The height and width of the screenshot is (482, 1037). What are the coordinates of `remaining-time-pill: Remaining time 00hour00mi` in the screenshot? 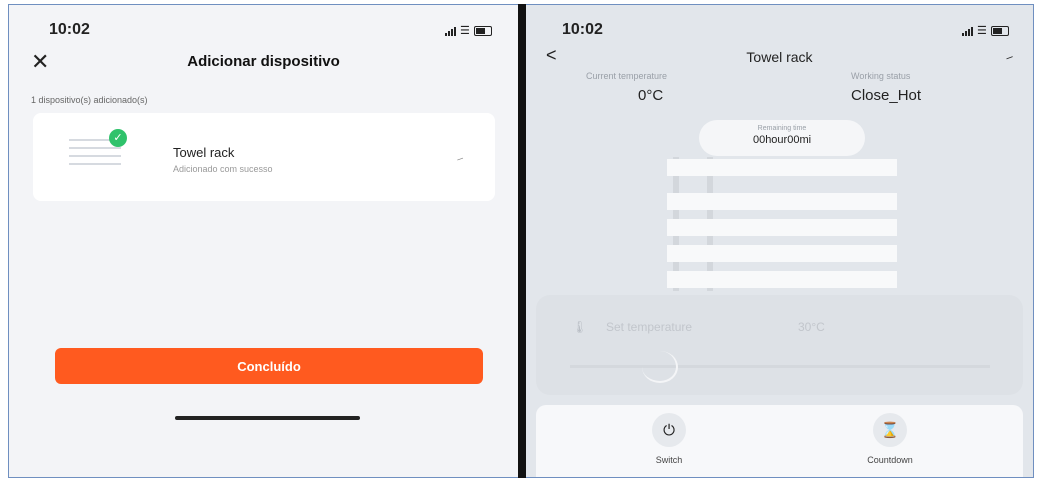 It's located at (782, 138).